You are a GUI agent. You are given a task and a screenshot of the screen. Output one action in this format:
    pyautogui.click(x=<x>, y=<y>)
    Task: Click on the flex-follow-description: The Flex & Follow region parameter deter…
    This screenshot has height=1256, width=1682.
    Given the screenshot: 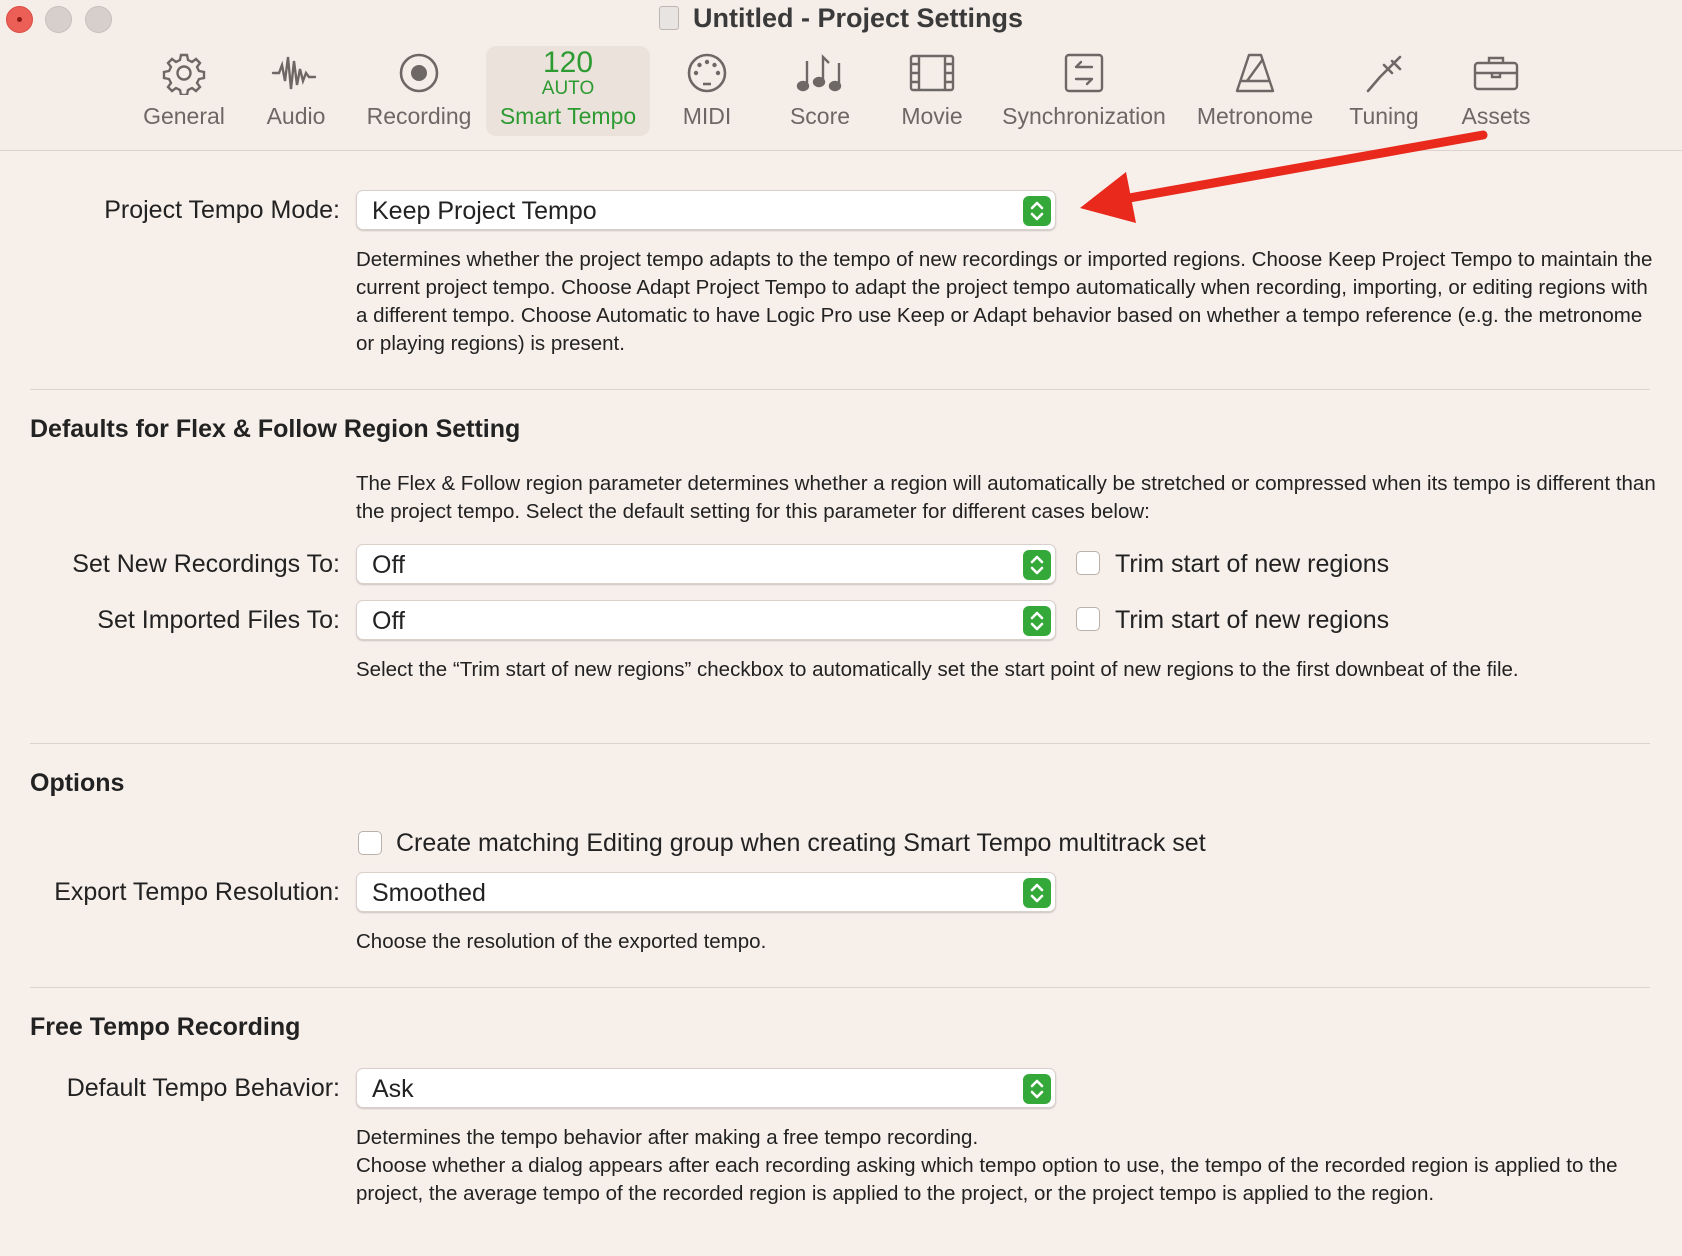 What is the action you would take?
    pyautogui.click(x=1006, y=497)
    